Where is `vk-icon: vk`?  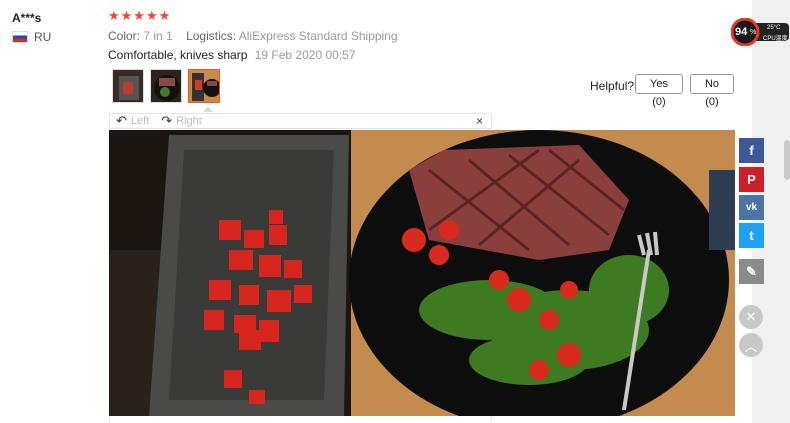 vk-icon: vk is located at coordinates (751, 207).